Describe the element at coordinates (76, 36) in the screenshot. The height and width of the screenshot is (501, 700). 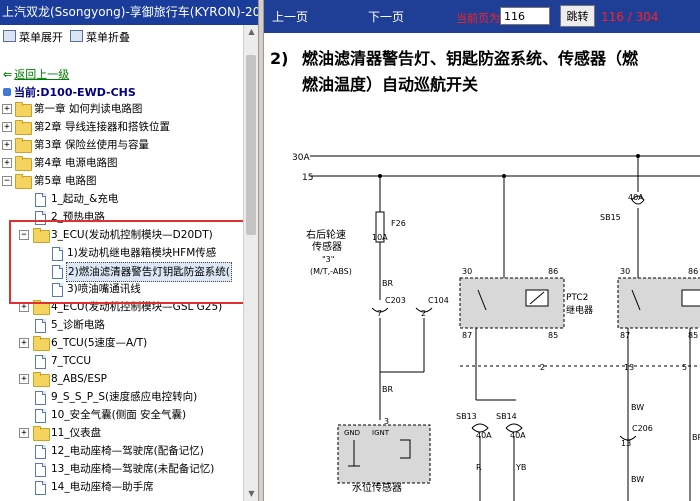
I see `collapse-icon` at that location.